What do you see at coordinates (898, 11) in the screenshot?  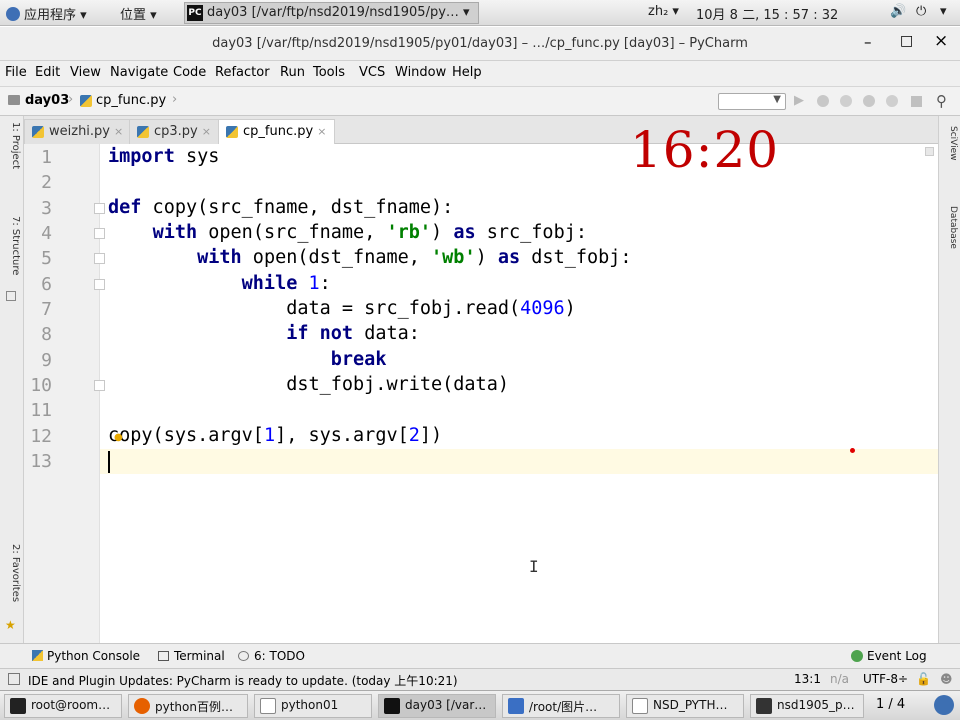 I see `volume-icon: 🔊` at bounding box center [898, 11].